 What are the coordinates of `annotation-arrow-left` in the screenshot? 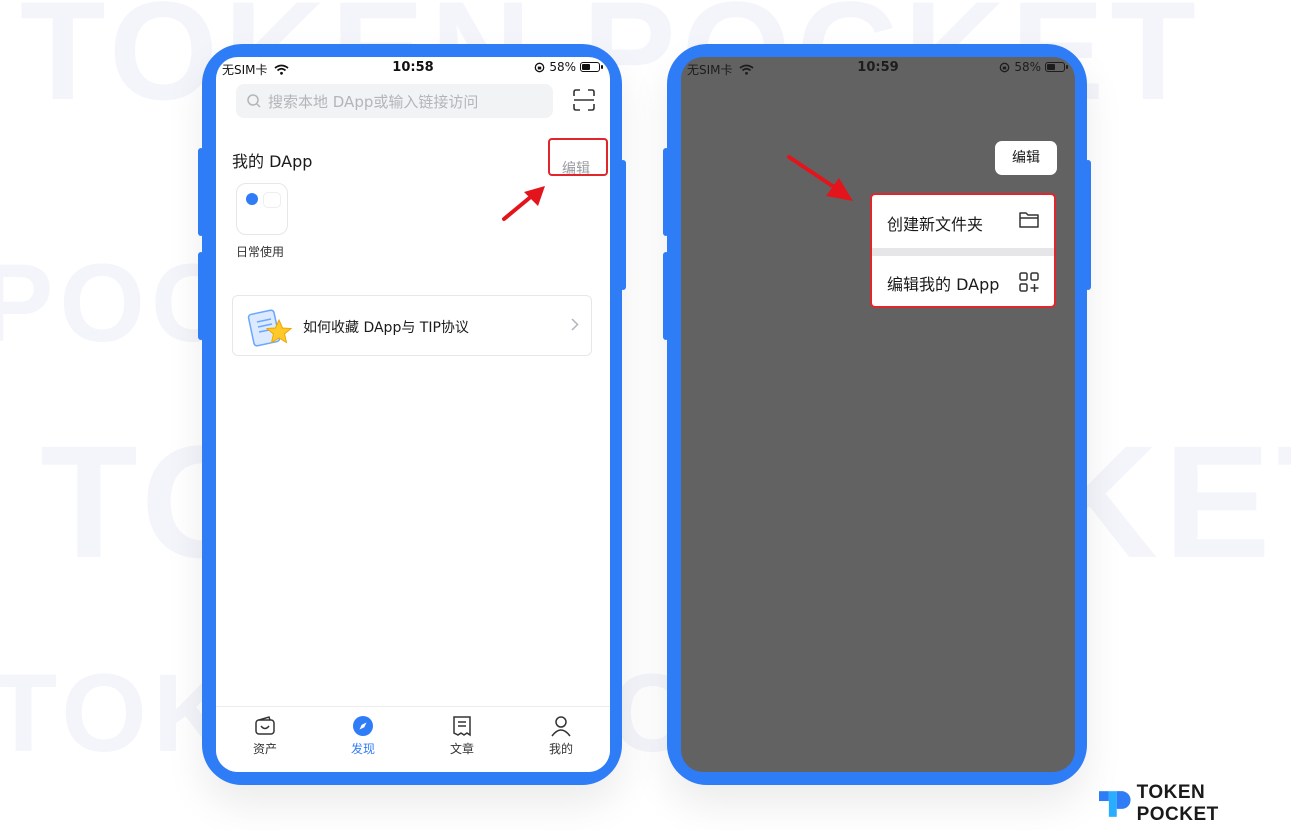 It's located at (523, 203).